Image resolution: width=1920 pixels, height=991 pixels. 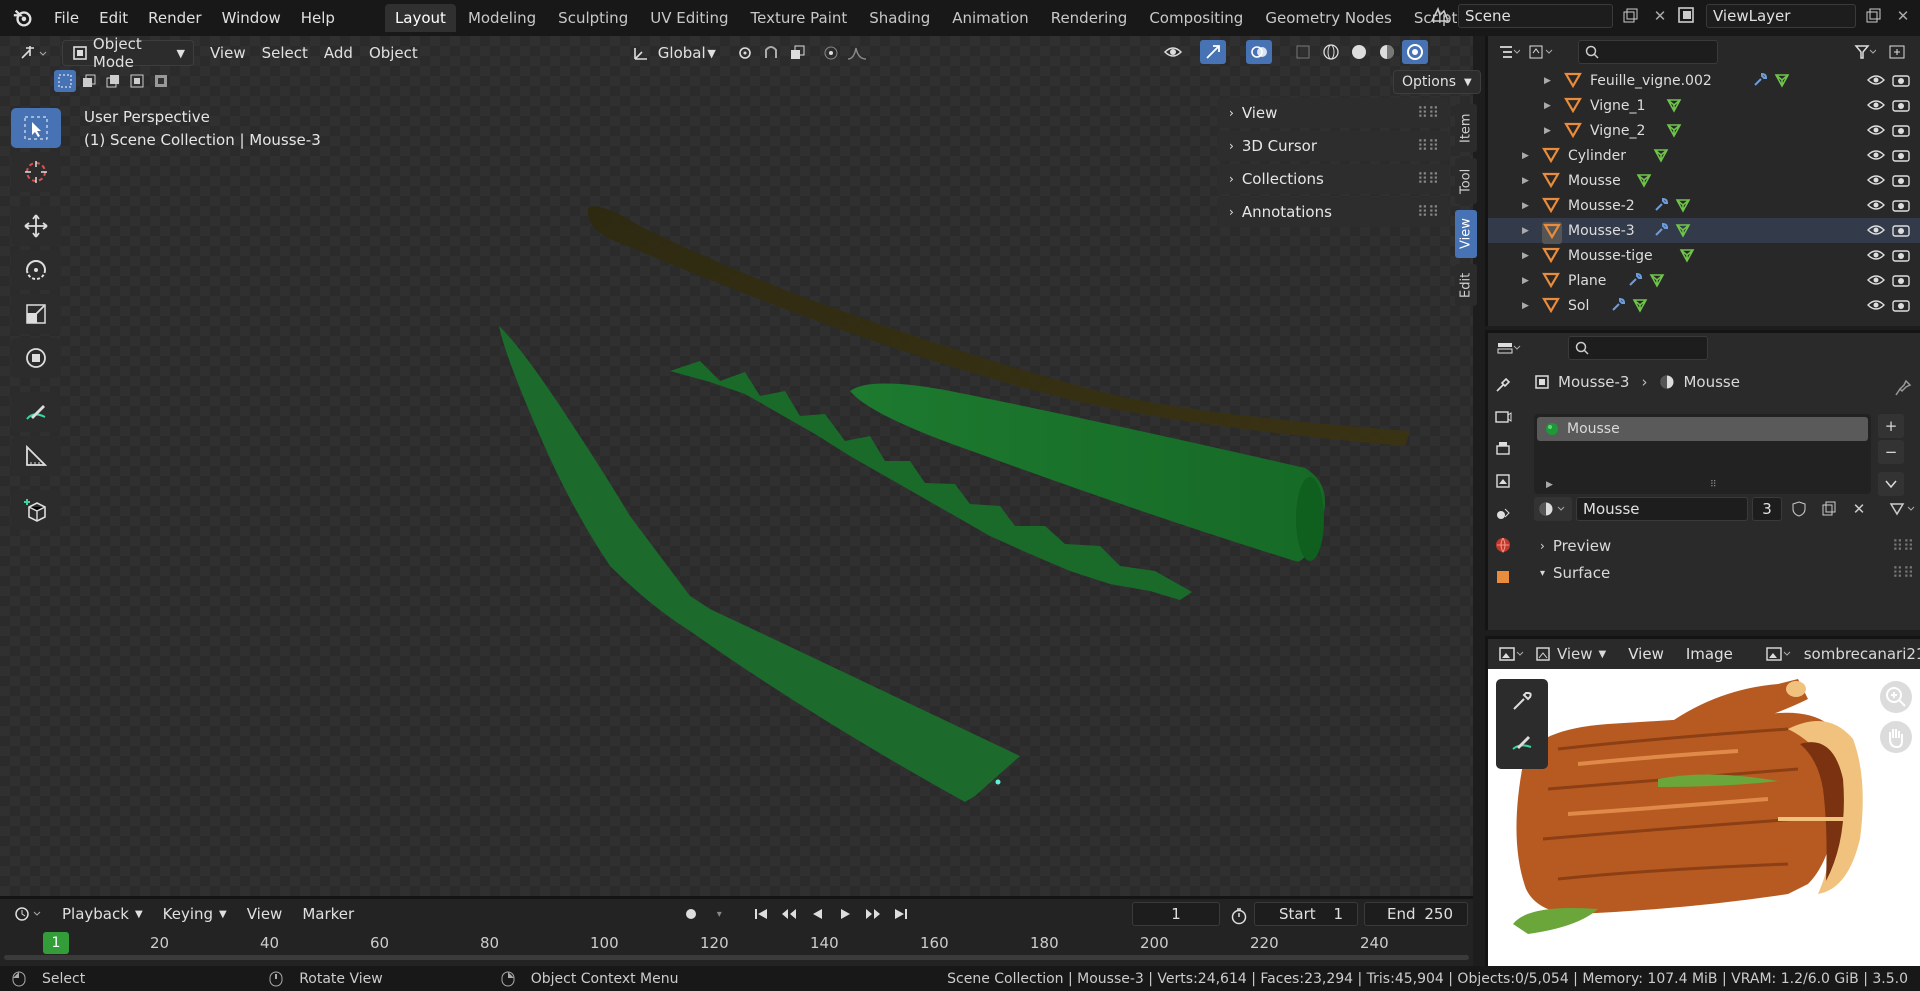 I want to click on falloff-icon, so click(x=857, y=53).